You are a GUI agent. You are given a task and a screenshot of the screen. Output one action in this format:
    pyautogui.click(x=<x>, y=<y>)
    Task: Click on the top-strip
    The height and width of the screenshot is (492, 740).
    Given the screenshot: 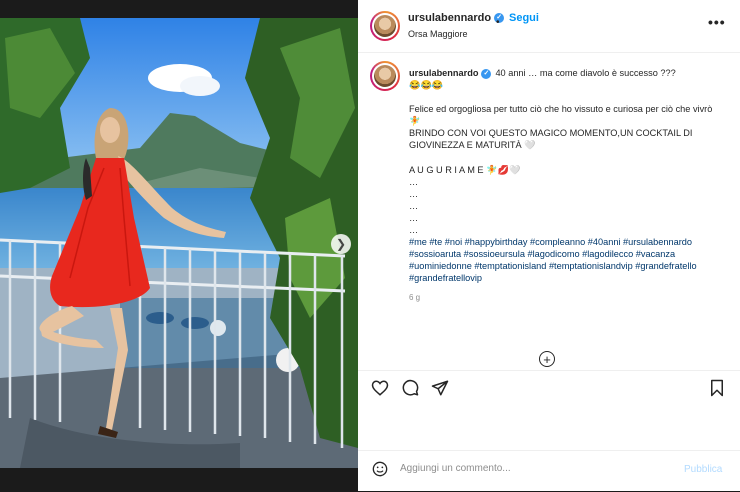 What is the action you would take?
    pyautogui.click(x=179, y=9)
    